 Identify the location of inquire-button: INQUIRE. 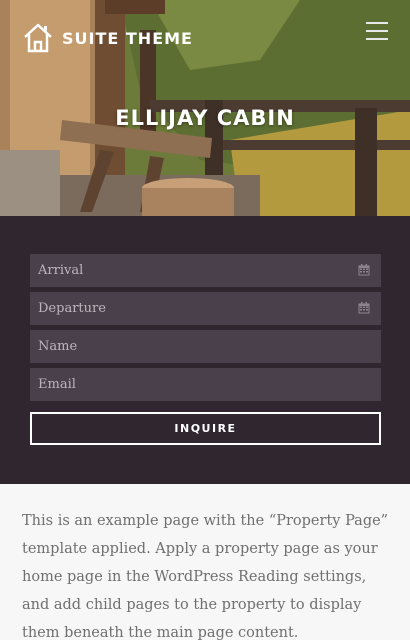
(205, 428).